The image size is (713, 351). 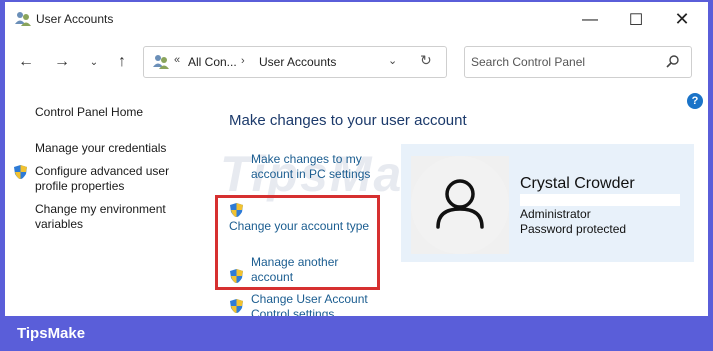 What do you see at coordinates (528, 62) in the screenshot?
I see `search-input: Search Control Panel` at bounding box center [528, 62].